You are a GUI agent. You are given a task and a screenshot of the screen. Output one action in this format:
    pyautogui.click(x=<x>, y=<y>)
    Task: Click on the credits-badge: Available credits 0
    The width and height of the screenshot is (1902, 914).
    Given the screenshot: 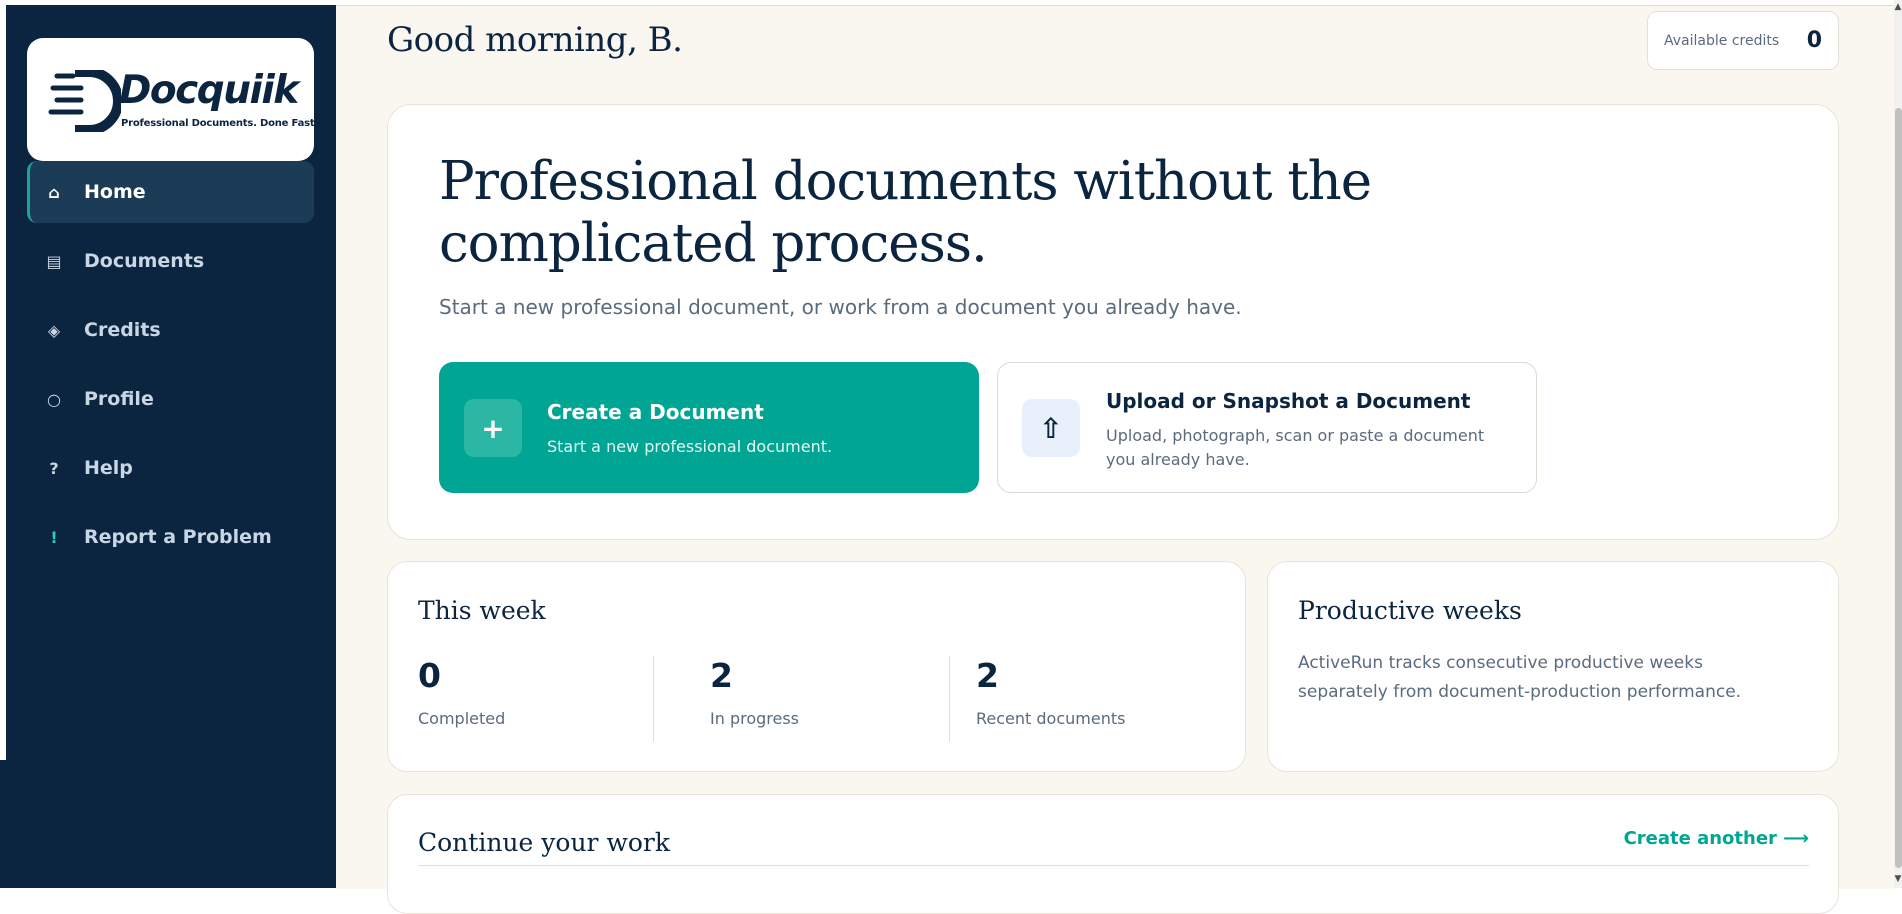 What is the action you would take?
    pyautogui.click(x=1743, y=40)
    